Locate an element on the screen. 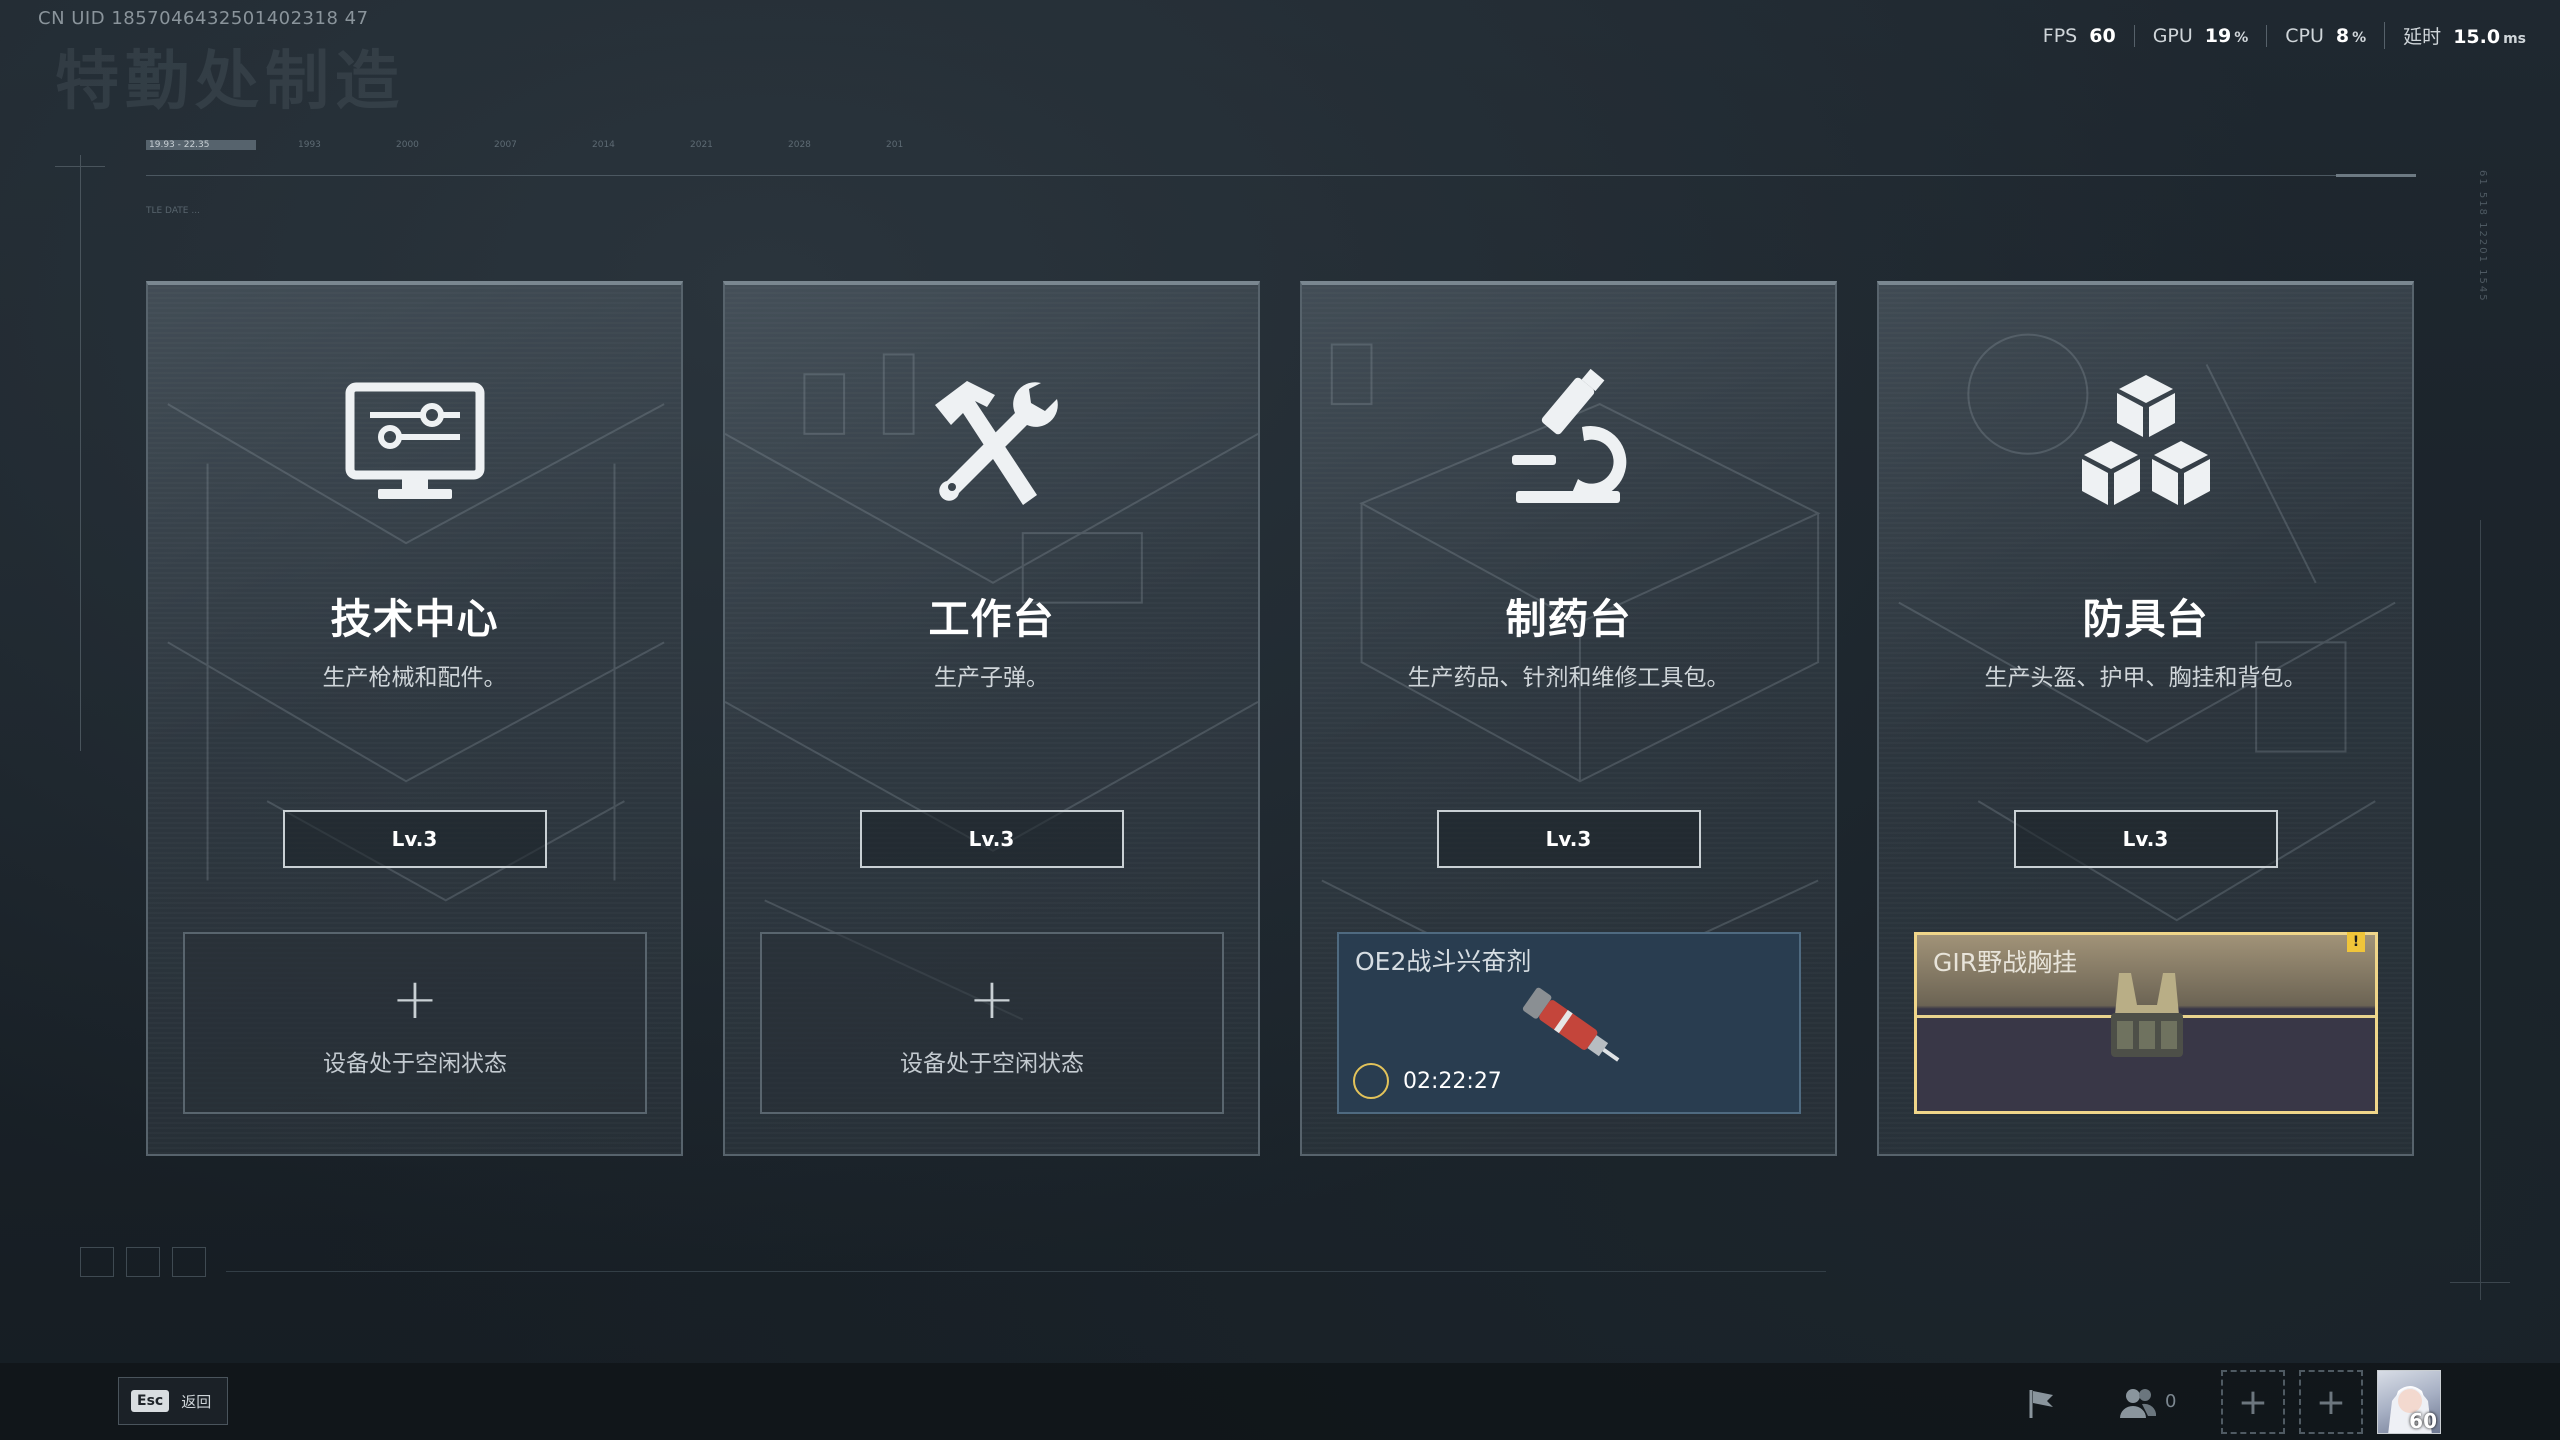 This screenshot has width=2560, height=1440. production-slot-producing: OE2战斗兴奋剂 02:22:27 is located at coordinates (1569, 1023).